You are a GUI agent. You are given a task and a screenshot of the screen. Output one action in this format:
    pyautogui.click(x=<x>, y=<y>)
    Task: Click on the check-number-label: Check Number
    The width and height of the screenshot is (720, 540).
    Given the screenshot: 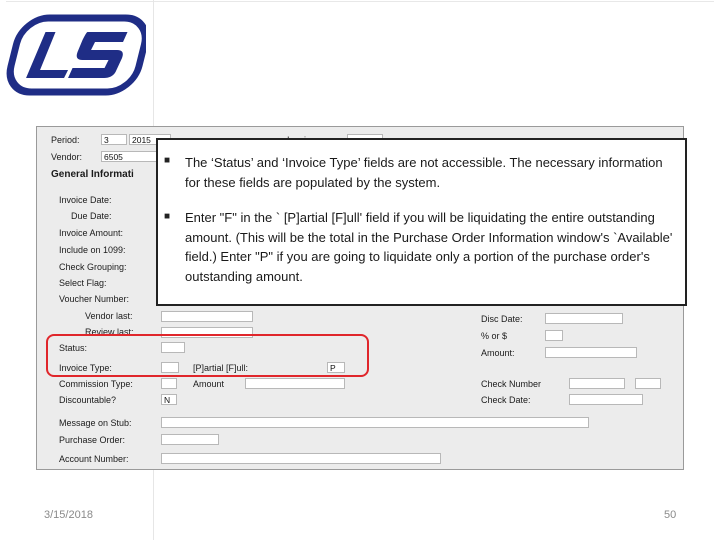 What is the action you would take?
    pyautogui.click(x=511, y=384)
    